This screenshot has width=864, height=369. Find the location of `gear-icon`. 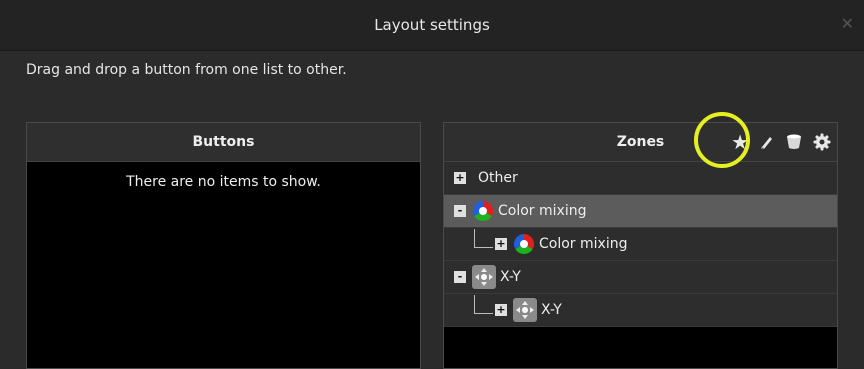

gear-icon is located at coordinates (822, 142).